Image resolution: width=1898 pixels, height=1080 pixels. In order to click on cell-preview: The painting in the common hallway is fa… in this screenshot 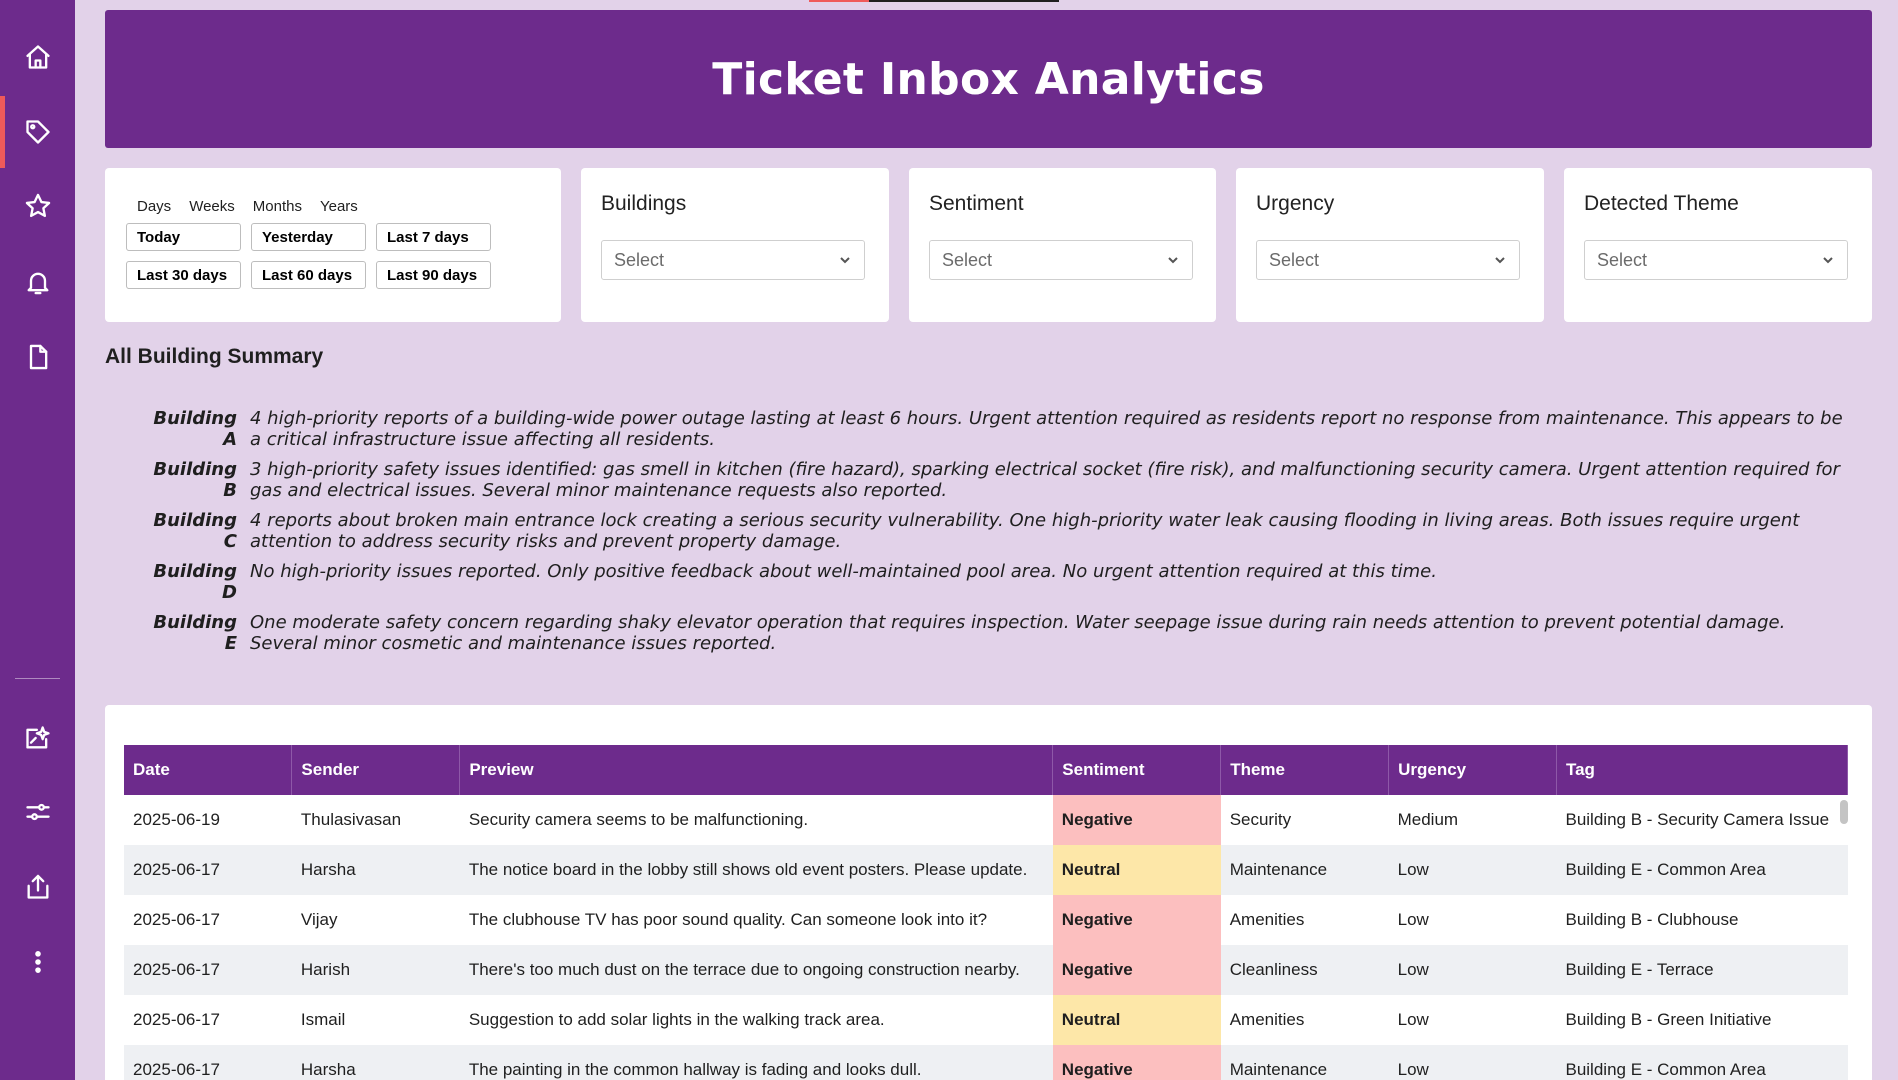, I will do `click(756, 1062)`.